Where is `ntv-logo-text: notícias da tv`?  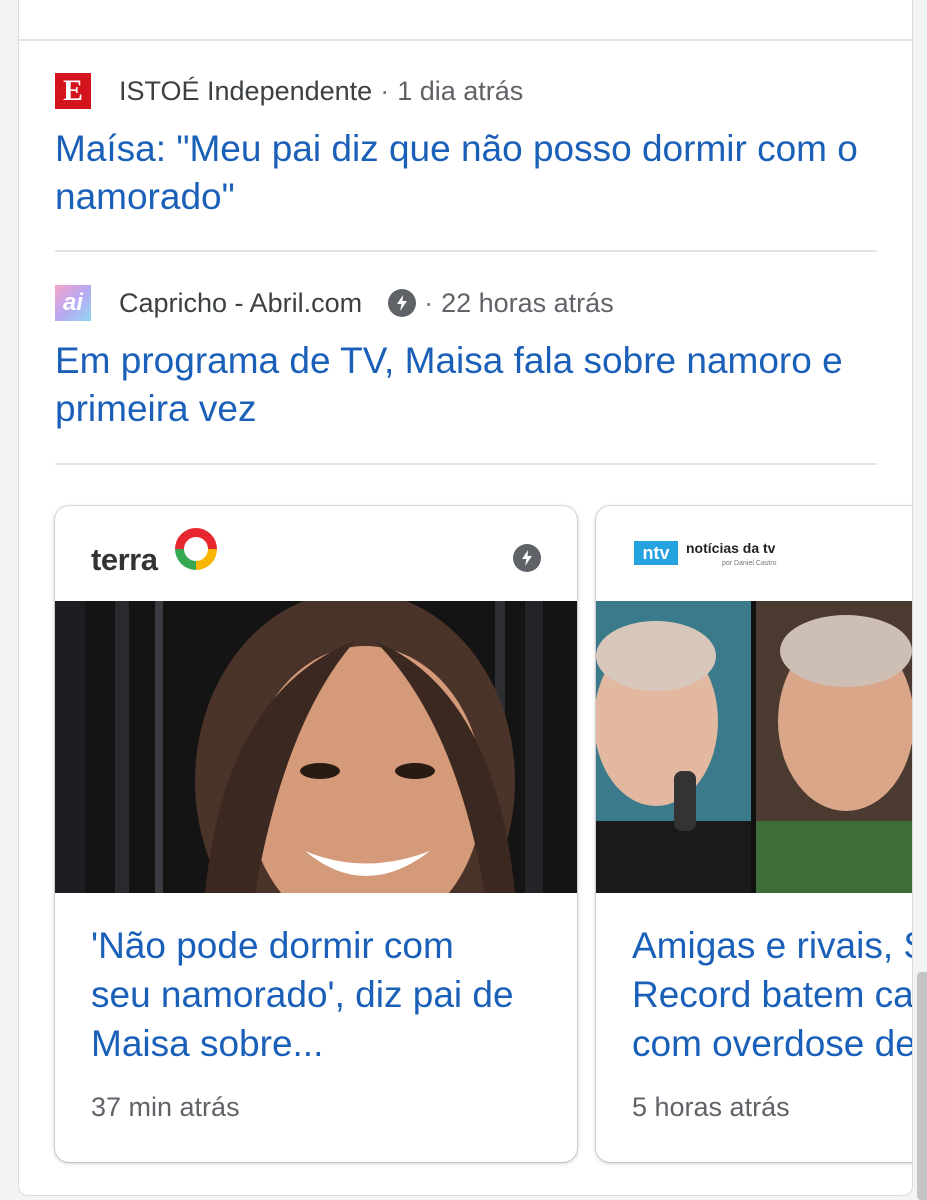
ntv-logo-text: notícias da tv is located at coordinates (731, 548).